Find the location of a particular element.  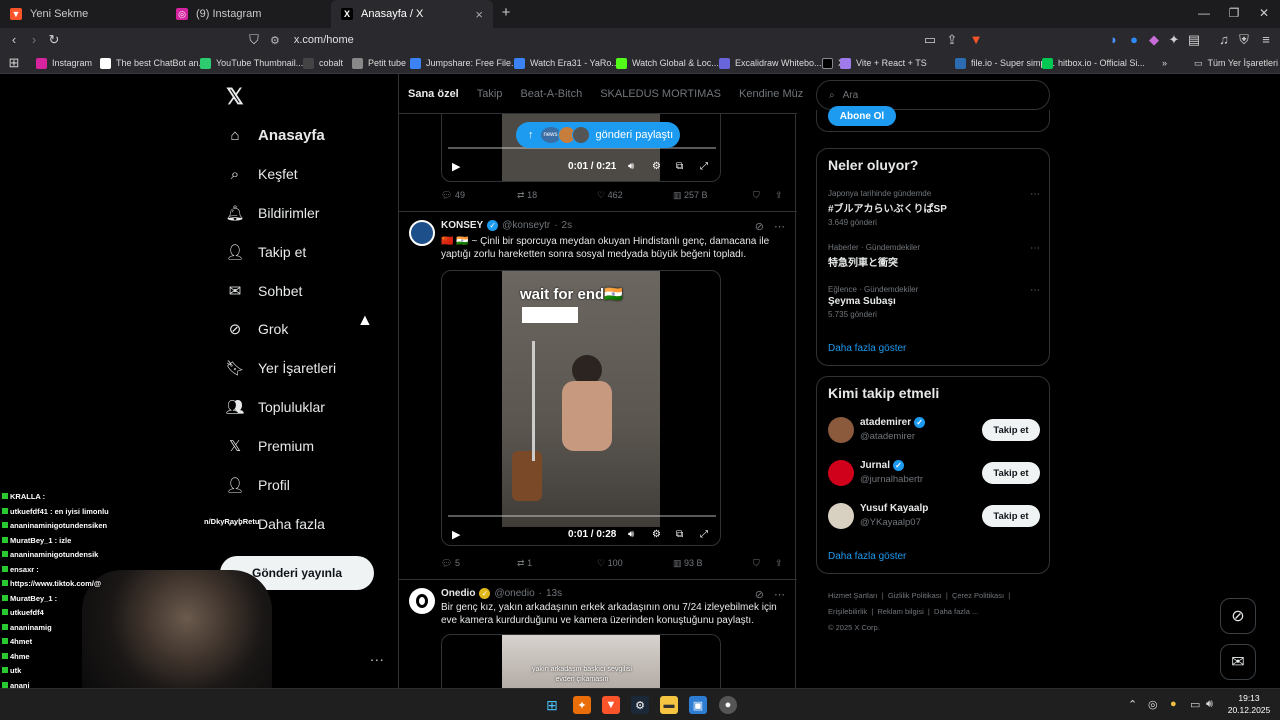

nav-item-1: ⌂ Anasayfa is located at coordinates (275, 135).